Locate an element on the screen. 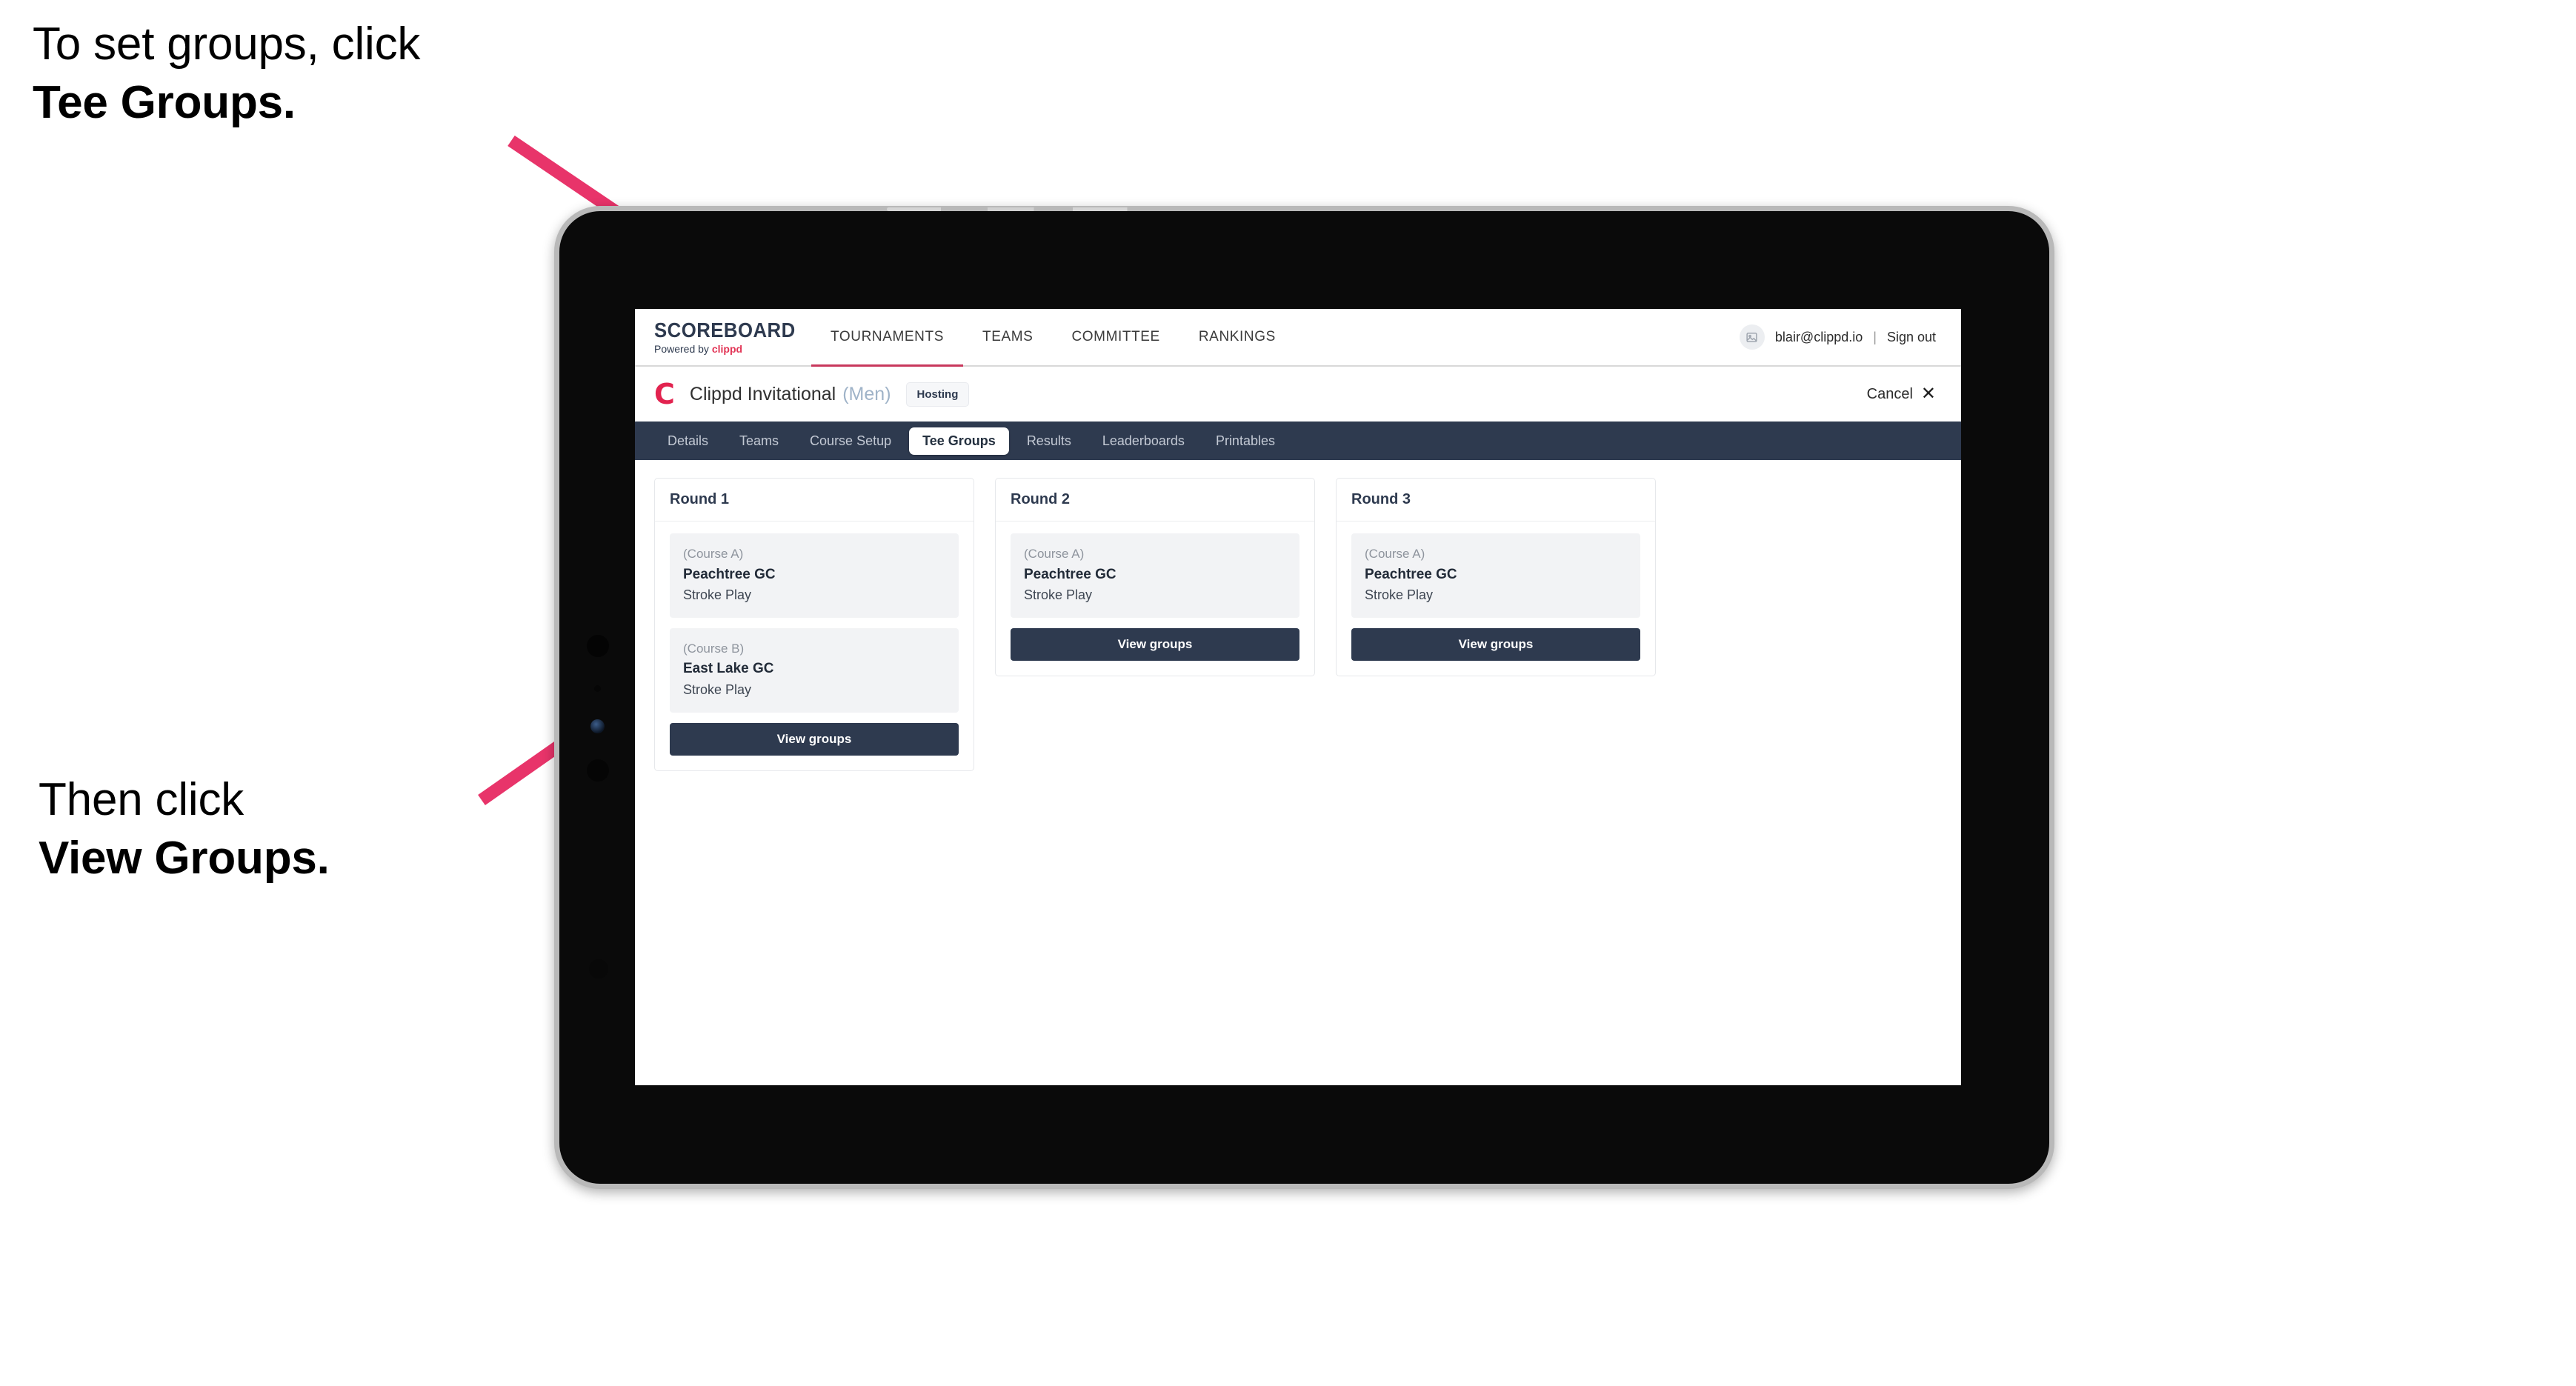 This screenshot has width=2576, height=1386. nav-item-tournaments-label: TOURNAMENTS is located at coordinates (887, 336).